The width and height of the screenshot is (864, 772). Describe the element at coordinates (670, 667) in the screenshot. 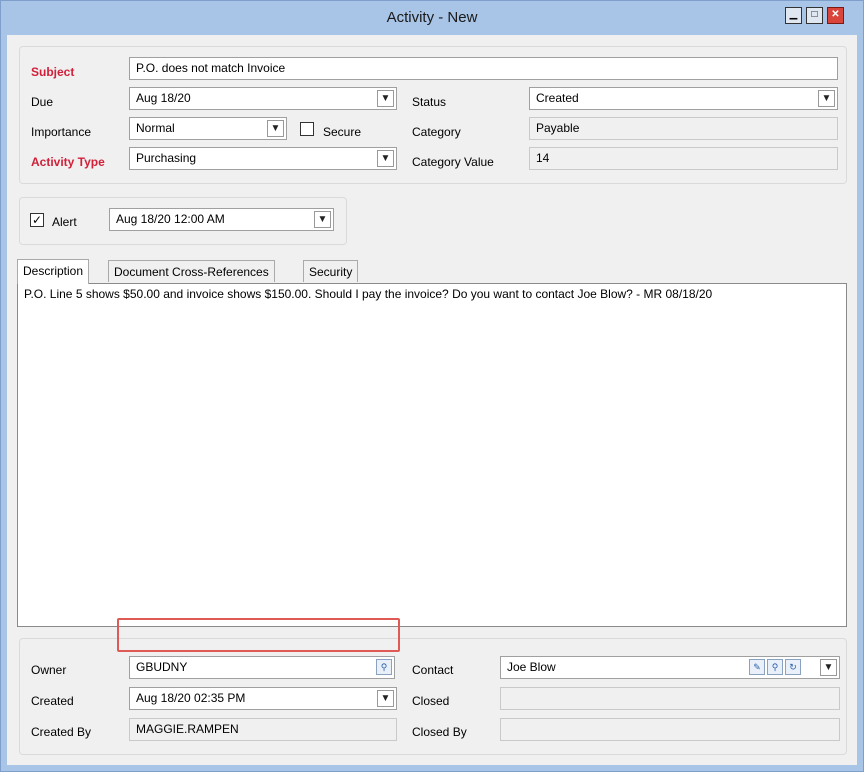

I see `contact-input: Joe Blow ✎ ⚲ ↻ ▼` at that location.